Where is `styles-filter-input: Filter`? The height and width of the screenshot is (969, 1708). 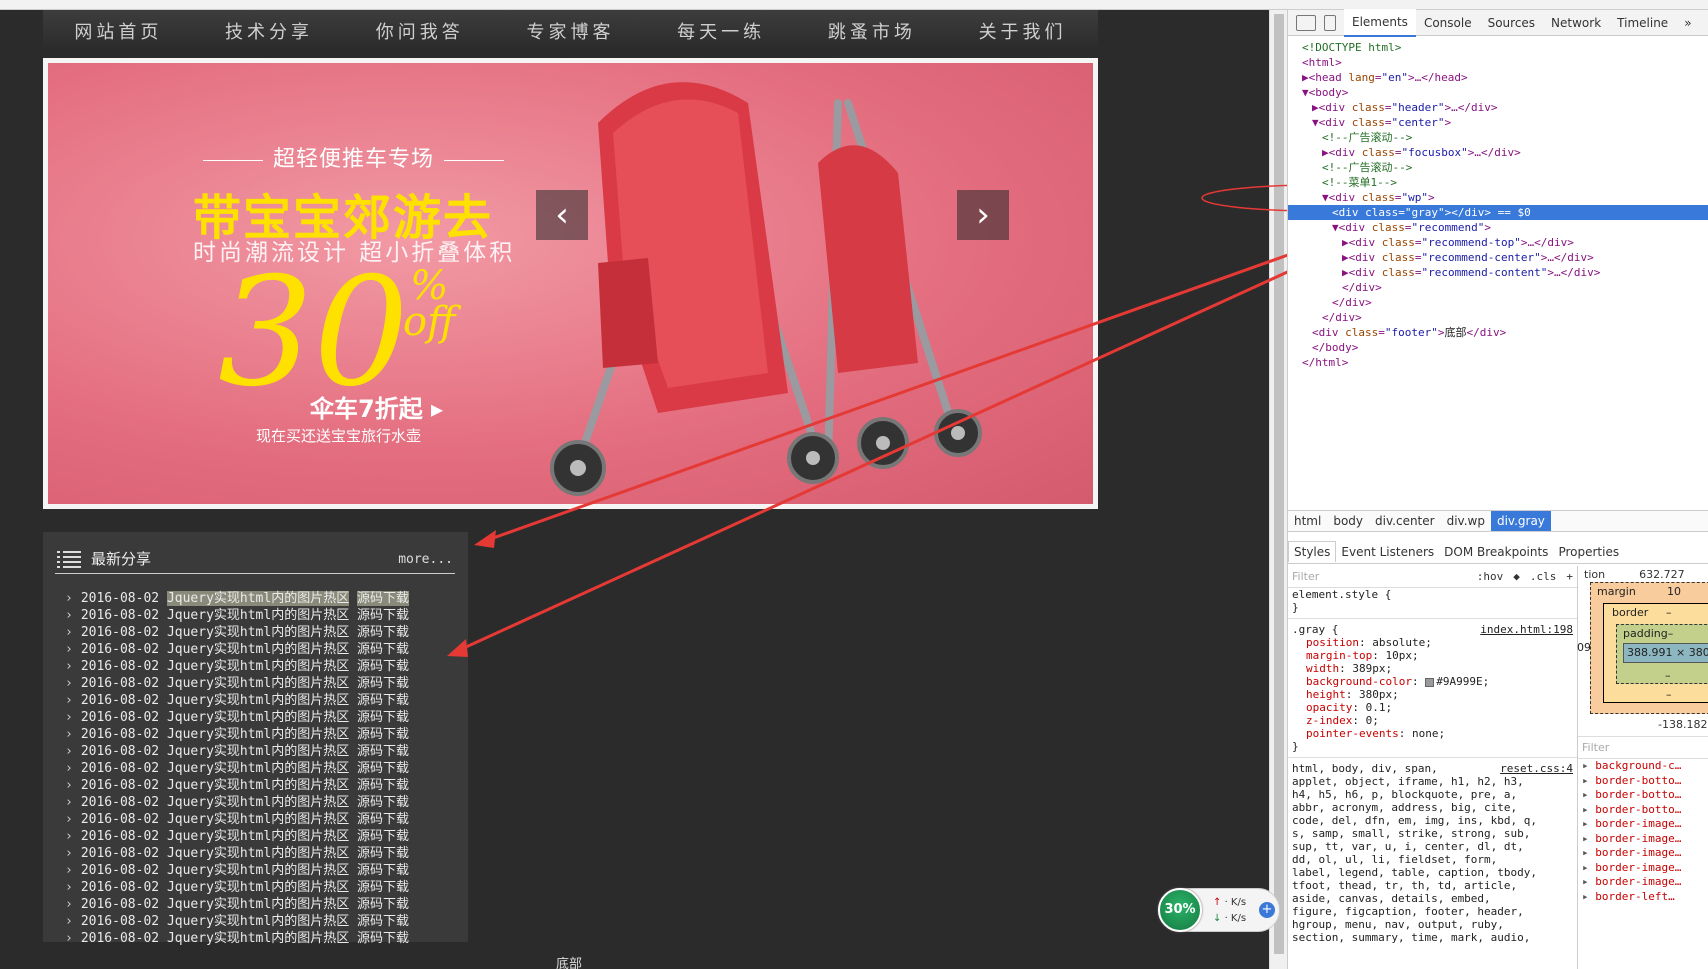 styles-filter-input: Filter is located at coordinates (1379, 576).